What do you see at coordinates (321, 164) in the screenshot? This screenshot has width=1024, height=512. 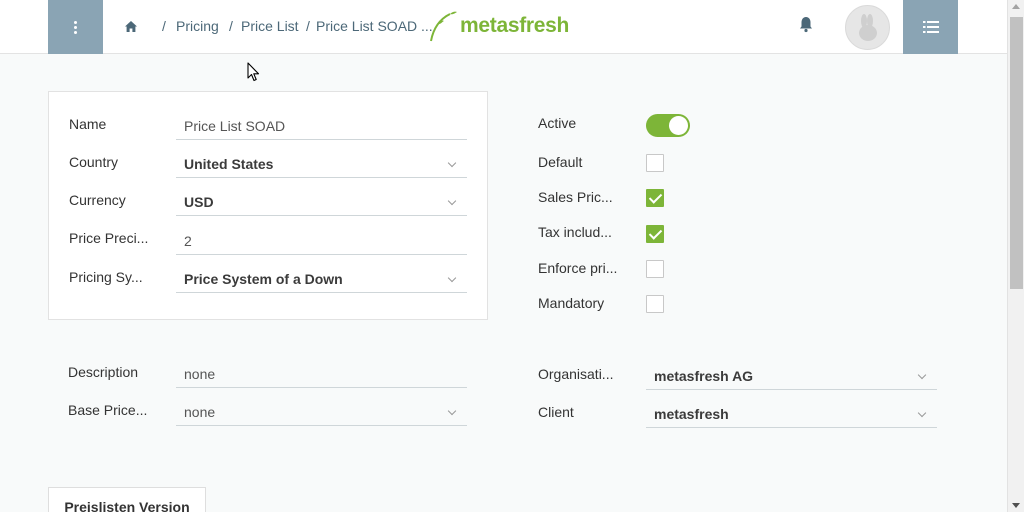 I see `country-select: United States` at bounding box center [321, 164].